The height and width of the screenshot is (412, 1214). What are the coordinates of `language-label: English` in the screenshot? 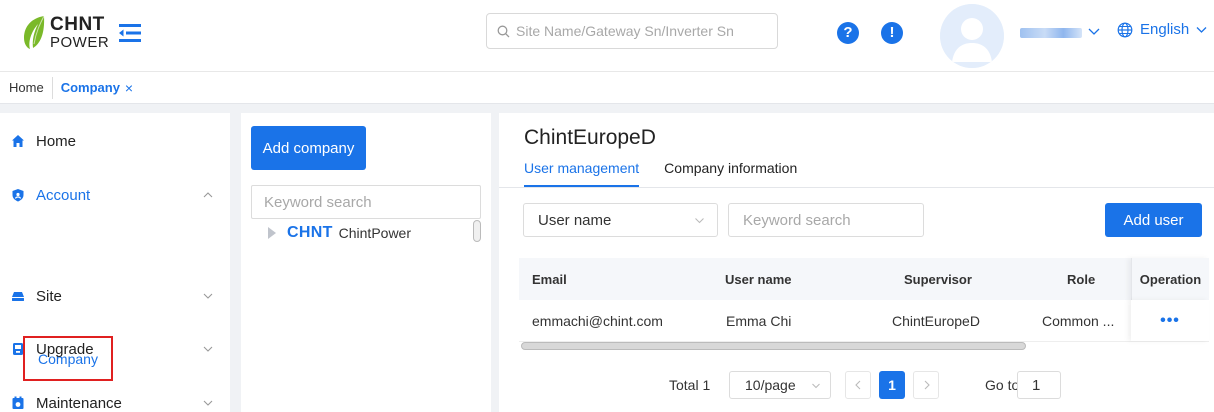 It's located at (1165, 29).